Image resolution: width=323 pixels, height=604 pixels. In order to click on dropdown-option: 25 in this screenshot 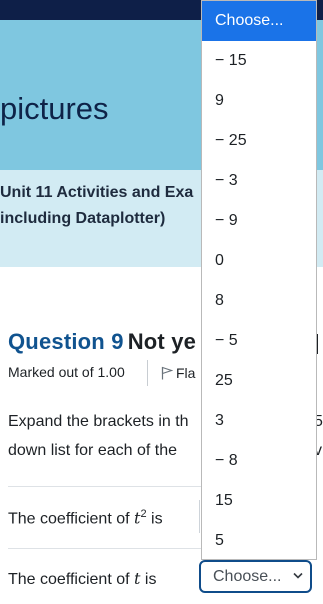, I will do `click(259, 381)`.